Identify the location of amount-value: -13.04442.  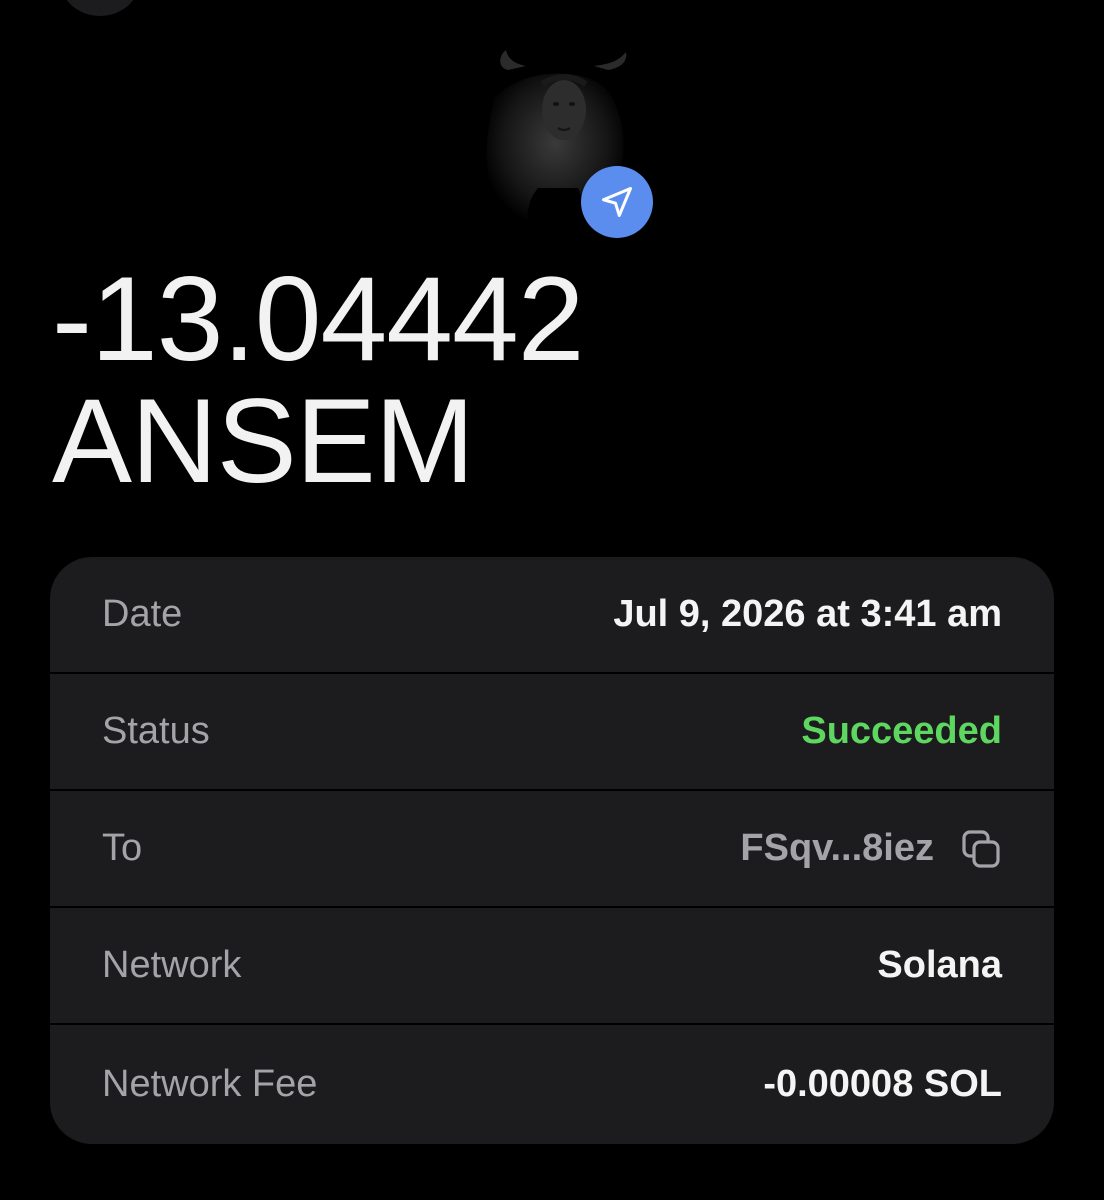
(318, 319).